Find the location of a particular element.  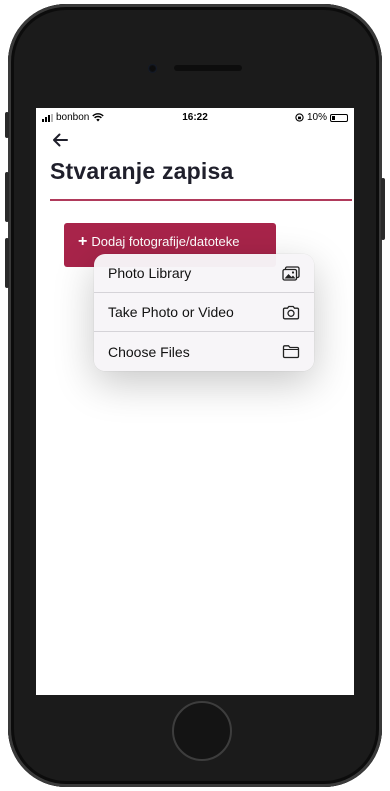

volume-down-button is located at coordinates (7, 263).